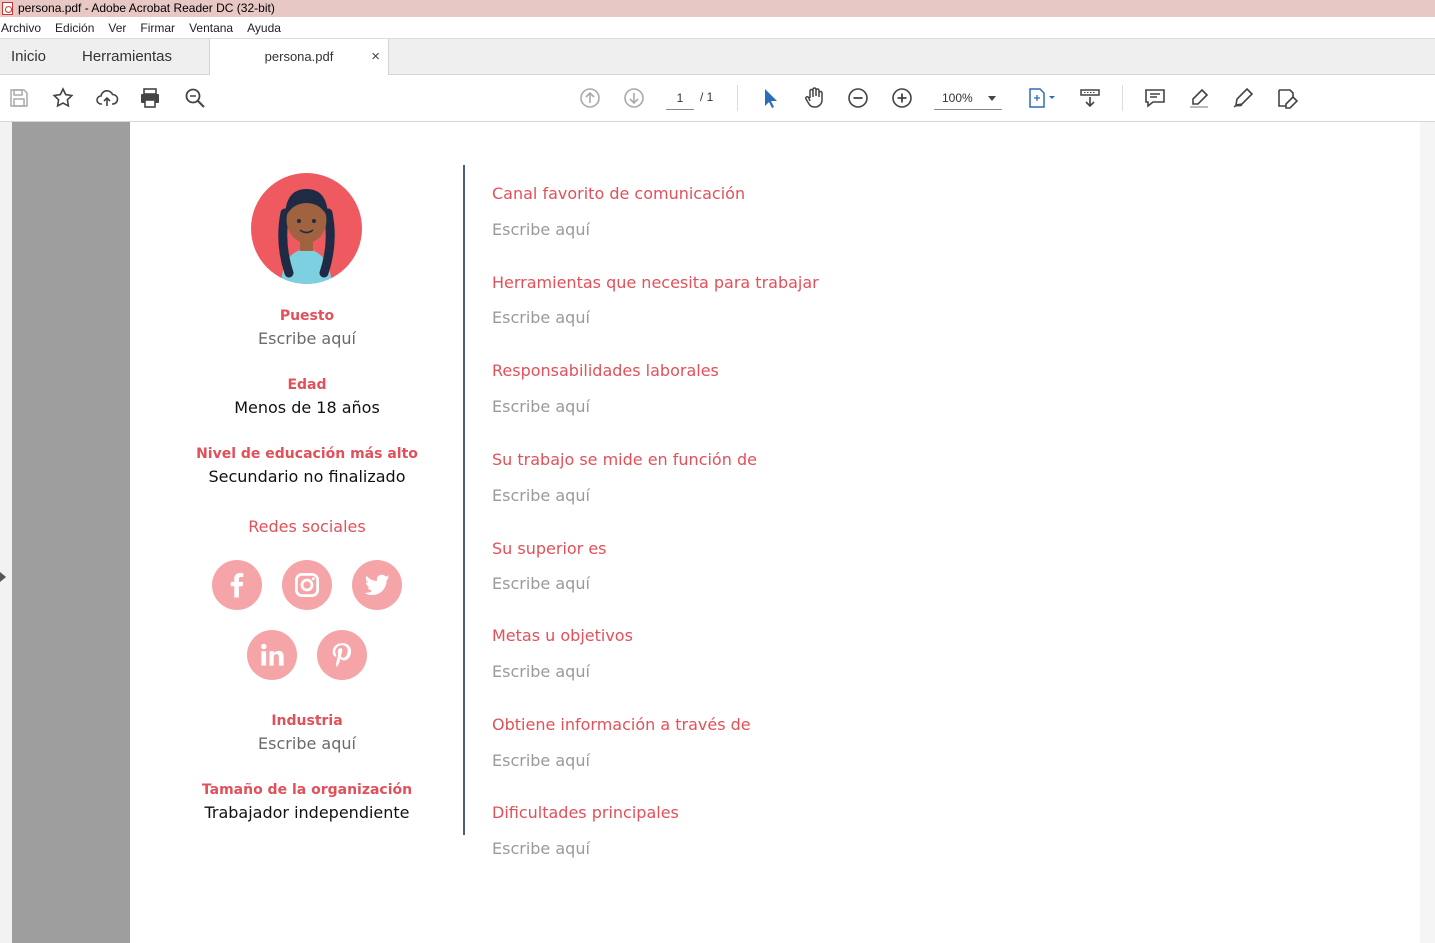  I want to click on dificultades-label: Dificultades principales, so click(585, 812).